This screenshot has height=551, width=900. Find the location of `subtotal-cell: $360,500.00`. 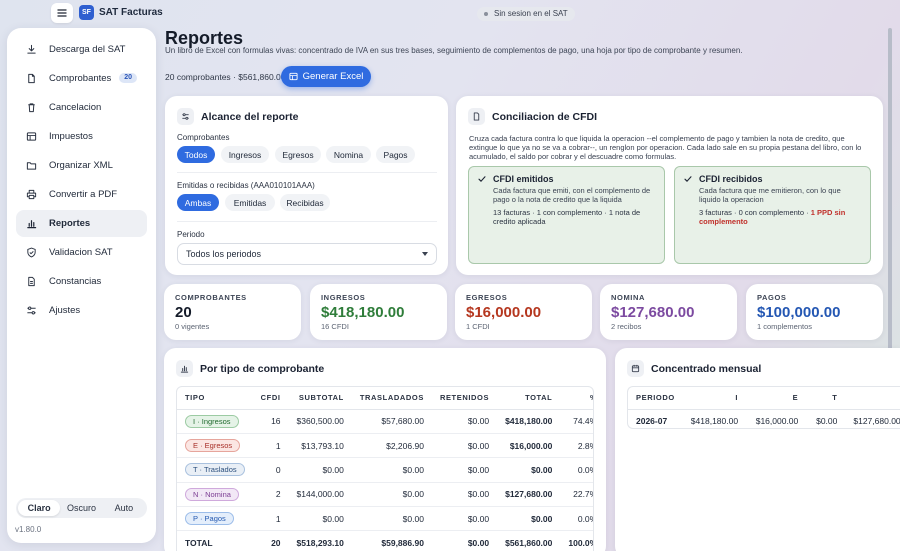

subtotal-cell: $360,500.00 is located at coordinates (320, 421).